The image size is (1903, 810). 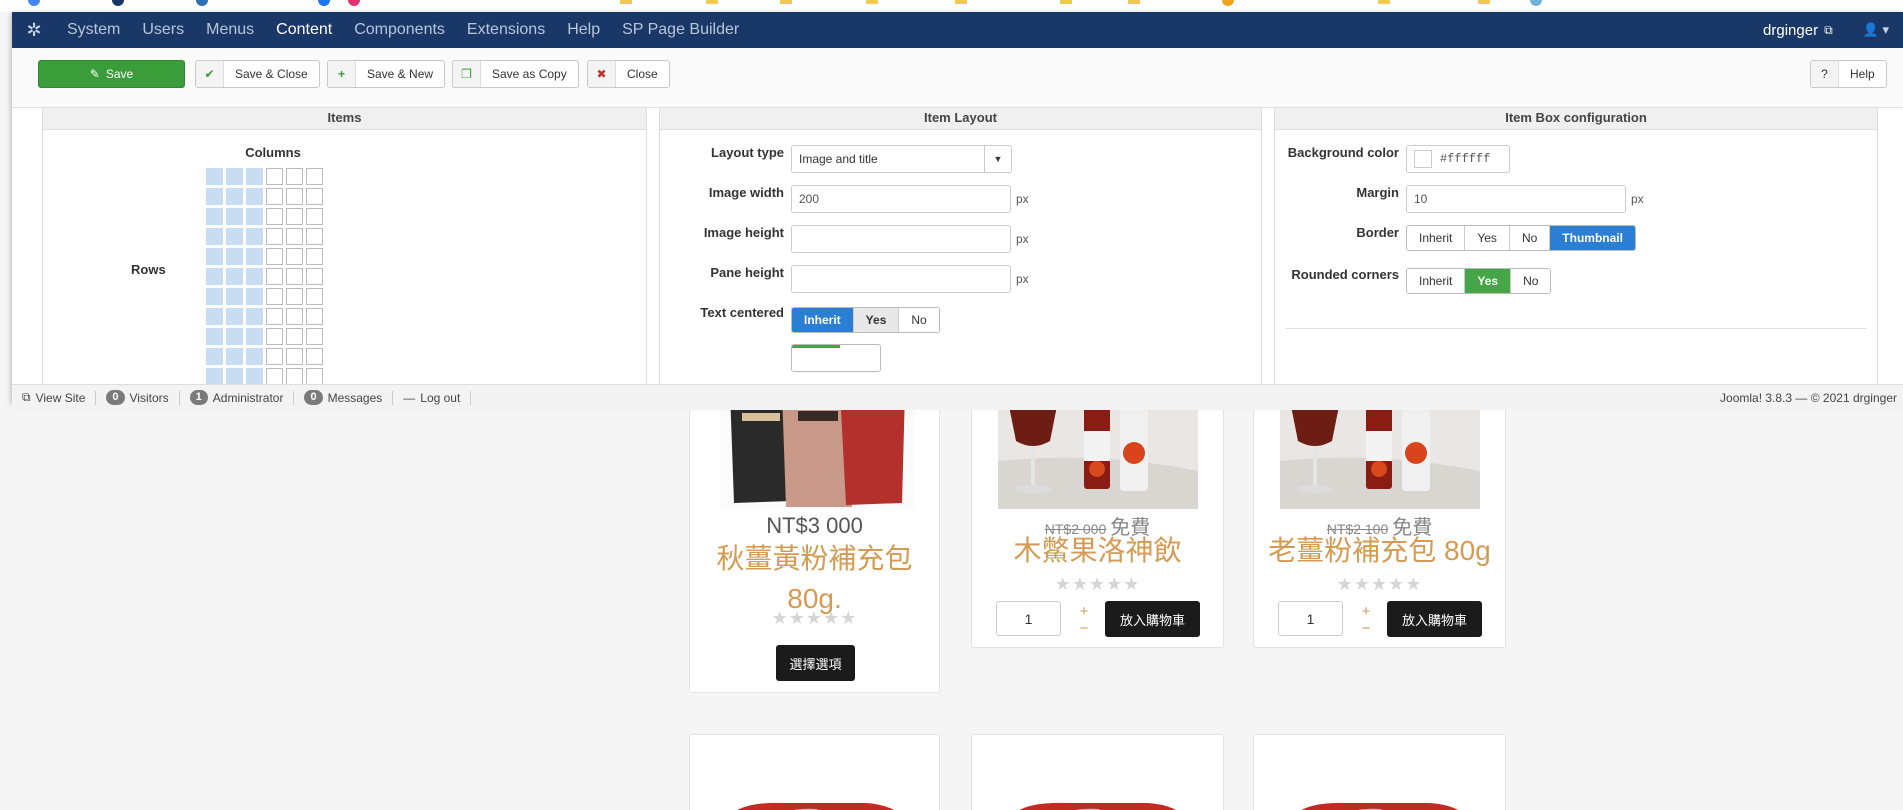 I want to click on border-yes: Yes, so click(x=1487, y=238).